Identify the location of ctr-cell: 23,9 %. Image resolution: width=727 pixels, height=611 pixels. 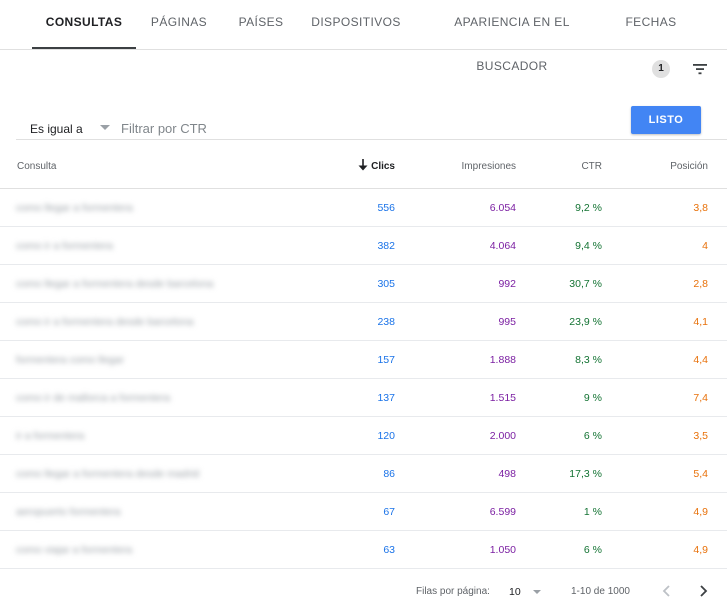
(585, 322).